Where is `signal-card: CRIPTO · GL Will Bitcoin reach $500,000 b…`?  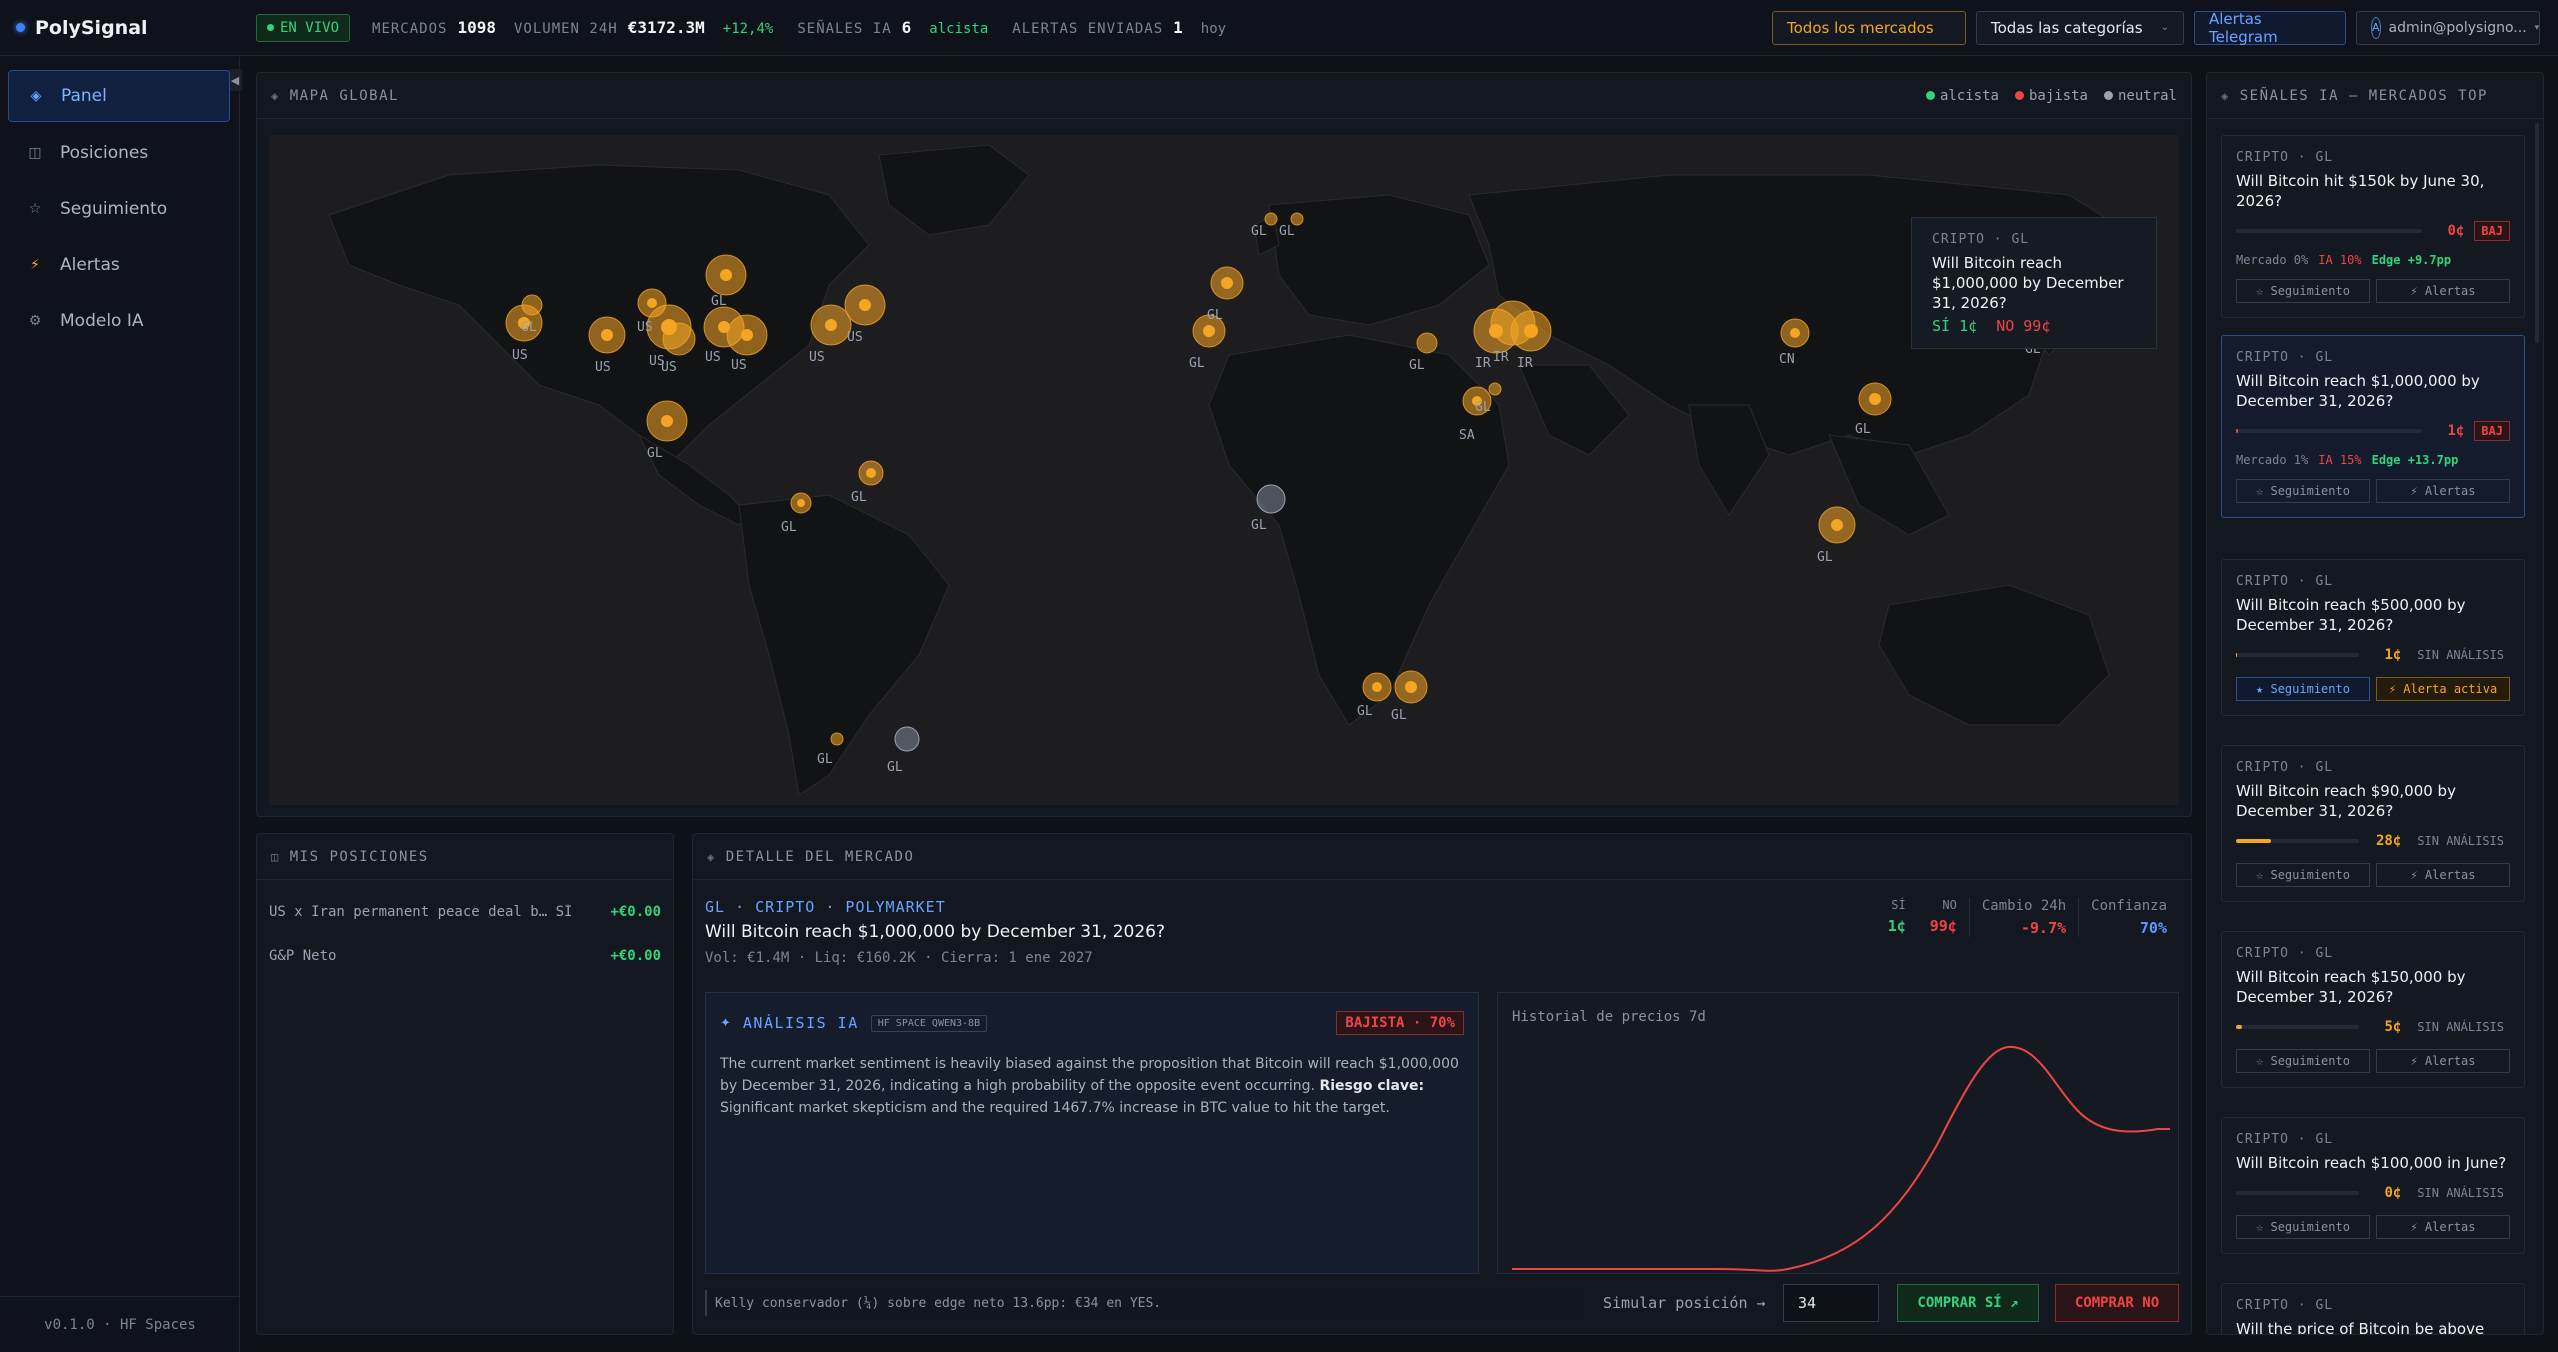
signal-card: CRIPTO · GL Will Bitcoin reach $500,000 b… is located at coordinates (2373, 637).